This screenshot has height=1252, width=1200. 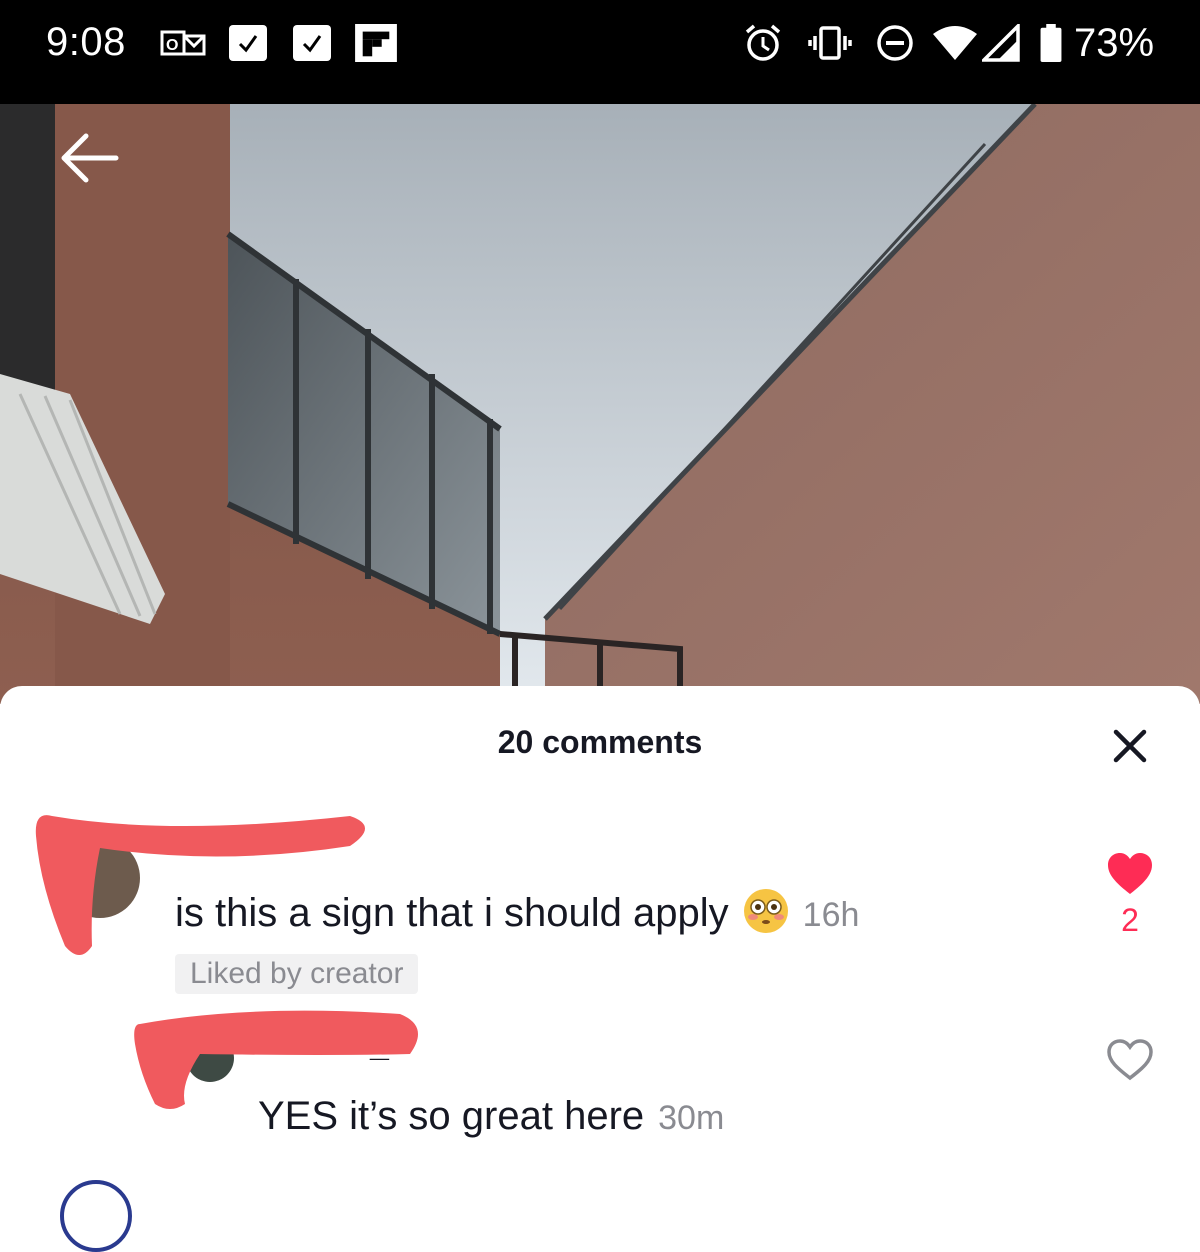 What do you see at coordinates (172, 45) in the screenshot?
I see `svg-text: O` at bounding box center [172, 45].